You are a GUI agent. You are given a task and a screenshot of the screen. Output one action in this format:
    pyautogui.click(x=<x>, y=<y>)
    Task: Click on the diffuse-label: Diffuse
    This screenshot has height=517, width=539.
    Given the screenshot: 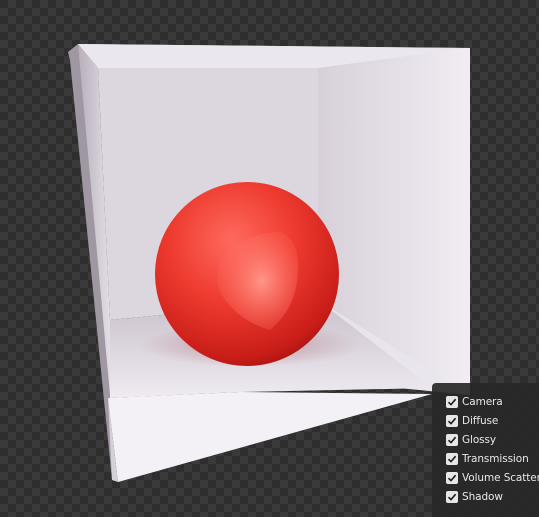 What is the action you would take?
    pyautogui.click(x=480, y=420)
    